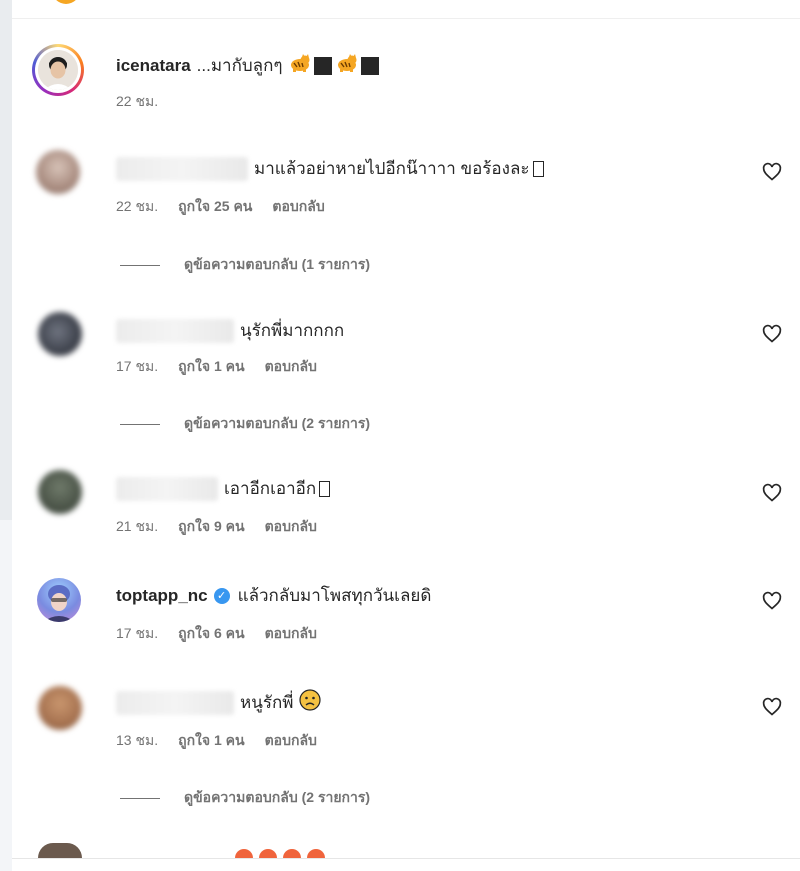  Describe the element at coordinates (292, 330) in the screenshot. I see `comment-text: นุรักพี่มากกกก` at that location.